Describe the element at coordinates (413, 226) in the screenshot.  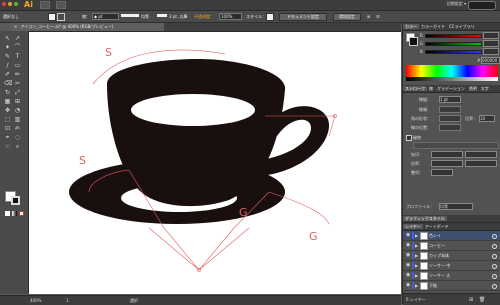
I see `tab-layers: レイヤー` at that location.